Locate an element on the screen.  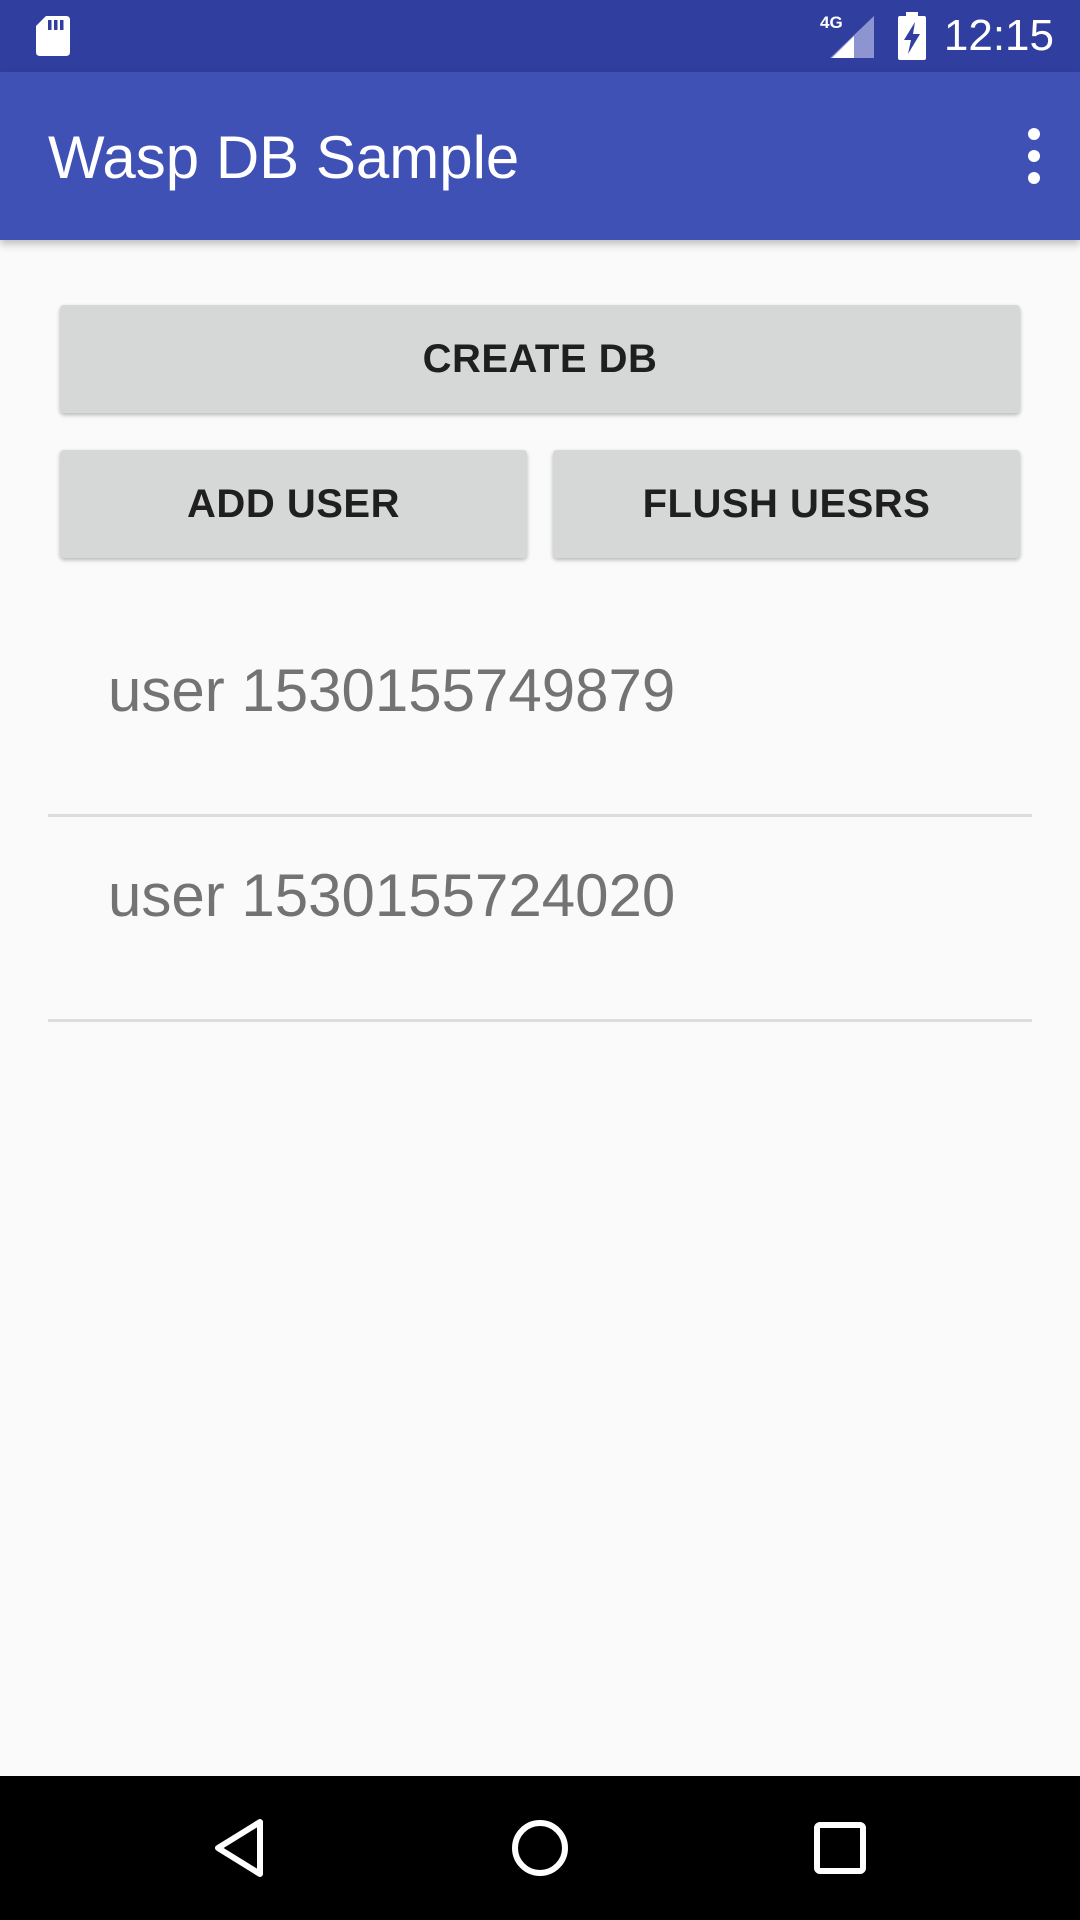
flush-users-button: FLUSH UESRS is located at coordinates (786, 504).